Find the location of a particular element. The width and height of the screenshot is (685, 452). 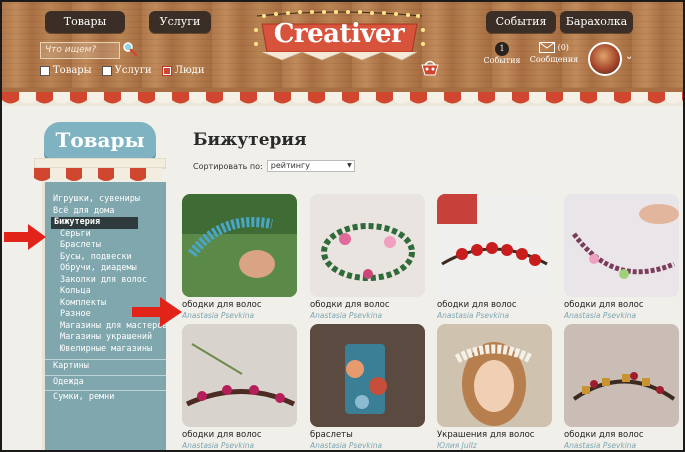

sidebar-item: Ювелирные магазины is located at coordinates (105, 350).